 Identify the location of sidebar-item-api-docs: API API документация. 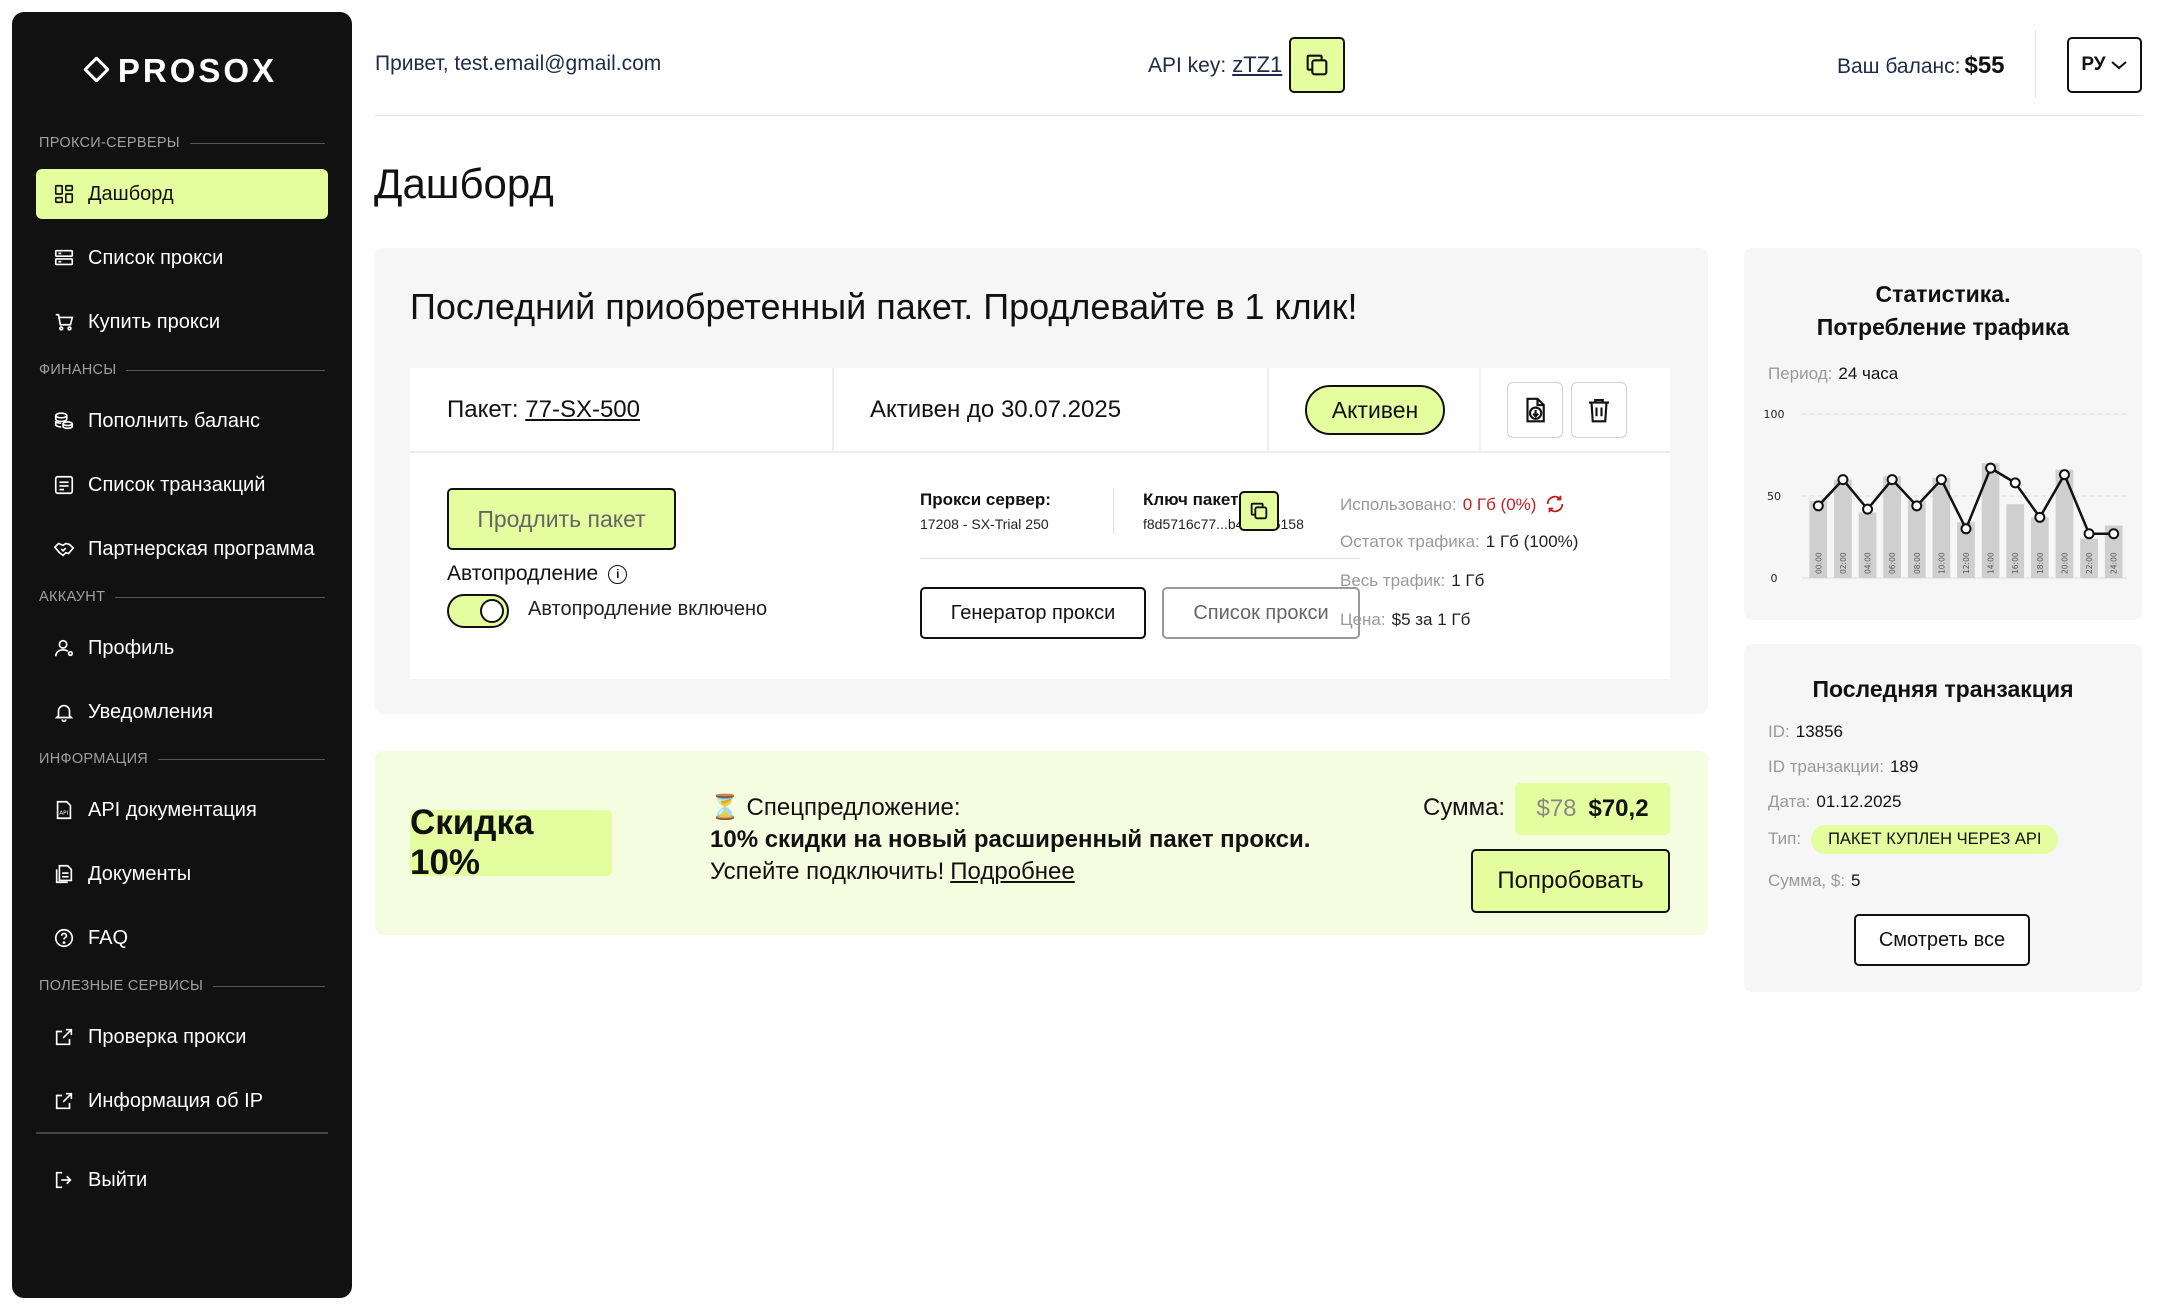
(182, 810).